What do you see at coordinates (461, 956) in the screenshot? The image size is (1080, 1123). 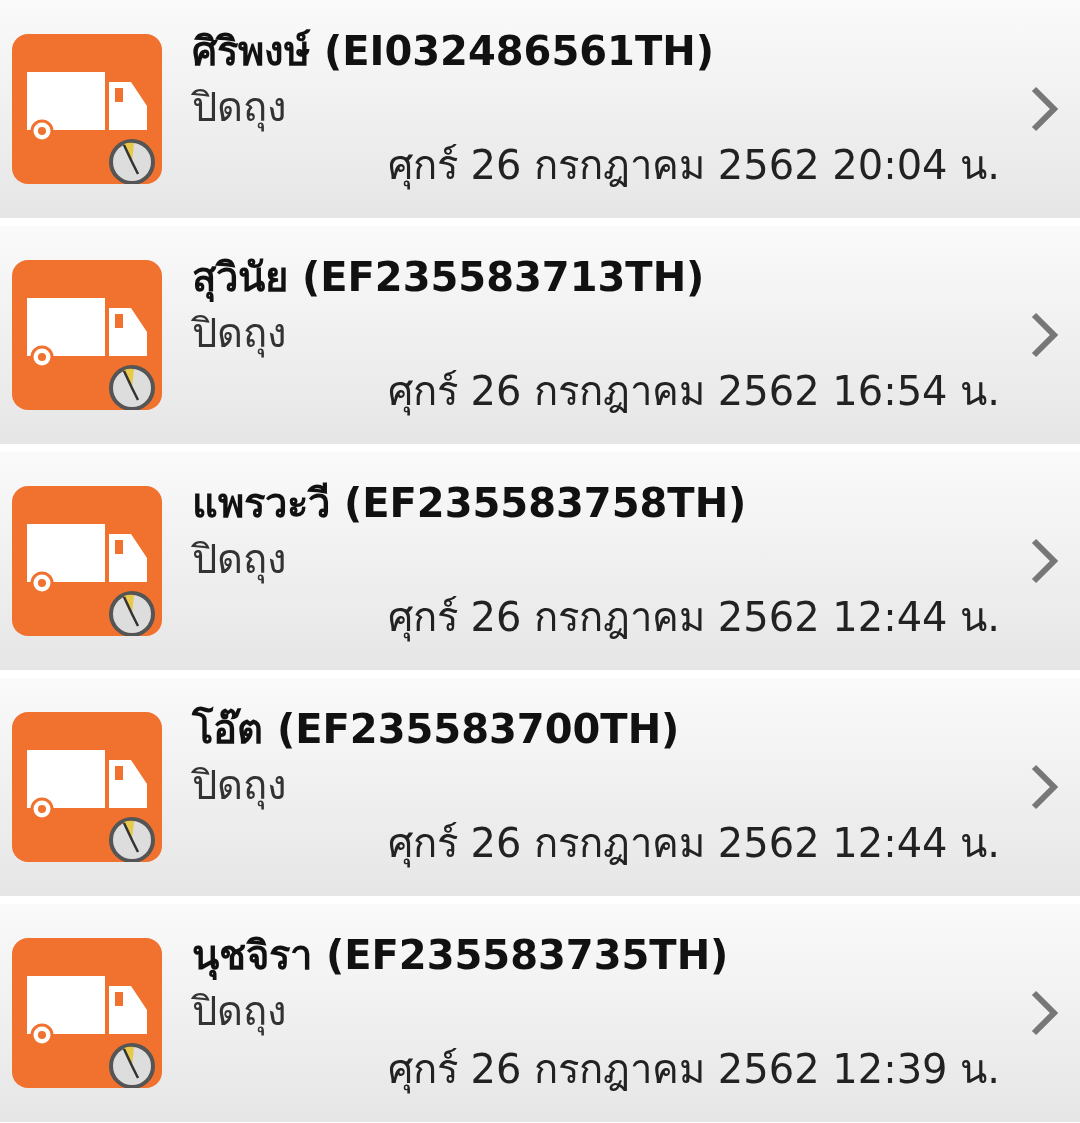 I see `recipient-tracking-title: นุชจิรา (EF235583735TH)` at bounding box center [461, 956].